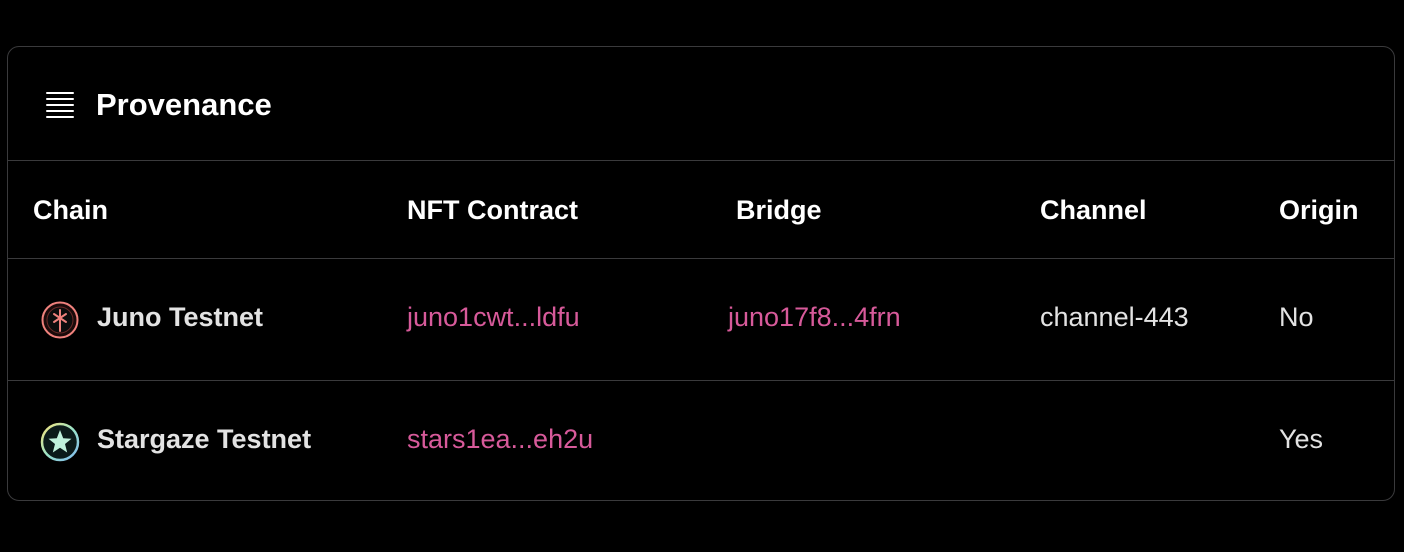 The image size is (1404, 552). What do you see at coordinates (492, 210) in the screenshot?
I see `column-header-nft-contract: NFT Contract` at bounding box center [492, 210].